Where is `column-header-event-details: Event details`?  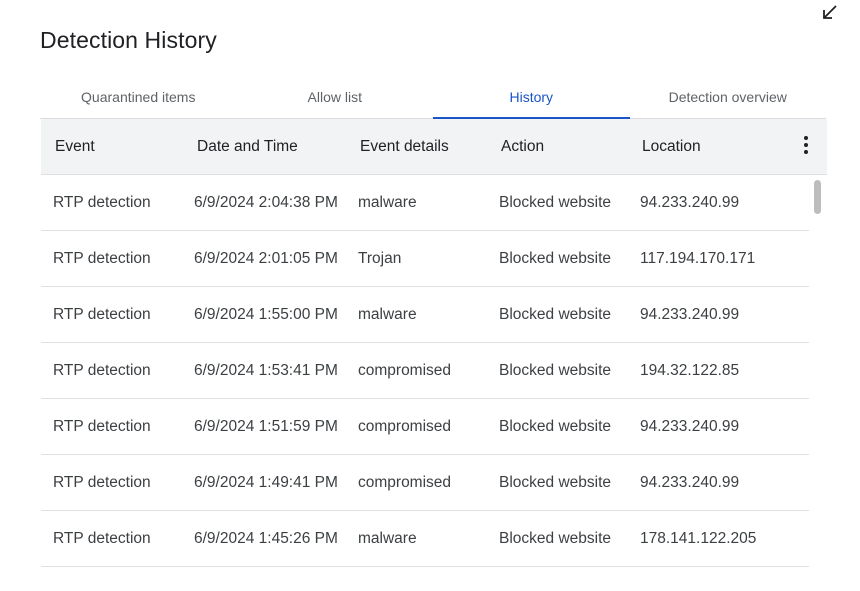
column-header-event-details: Event details is located at coordinates (404, 147).